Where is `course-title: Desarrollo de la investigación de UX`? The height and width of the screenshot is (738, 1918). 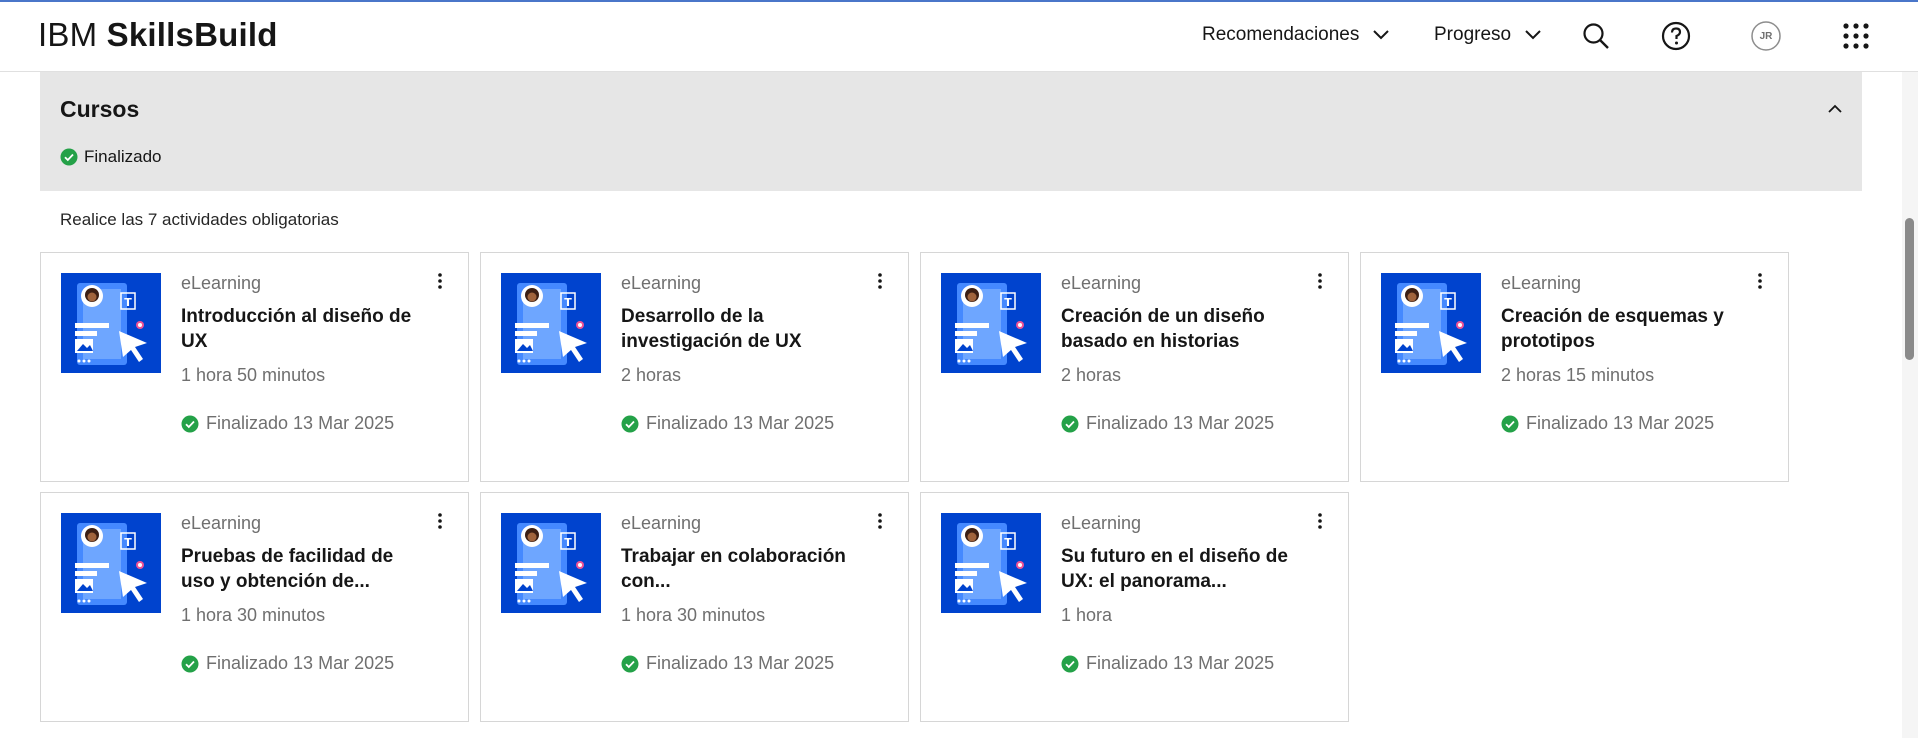
course-title: Desarrollo de la investigación de UX is located at coordinates (738, 329).